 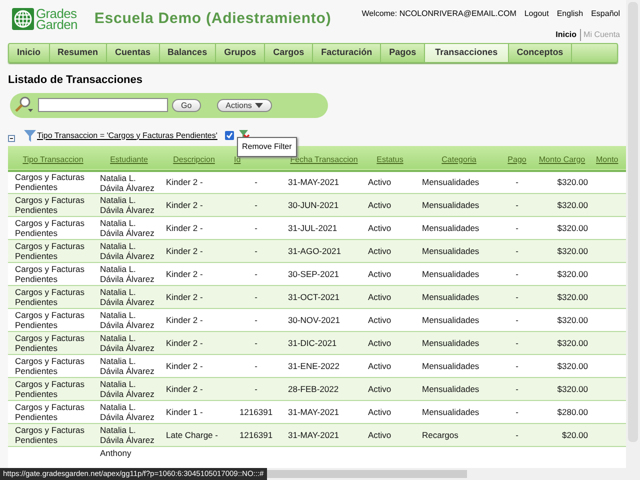 I want to click on nav-tab: Conceptos, so click(x=540, y=53).